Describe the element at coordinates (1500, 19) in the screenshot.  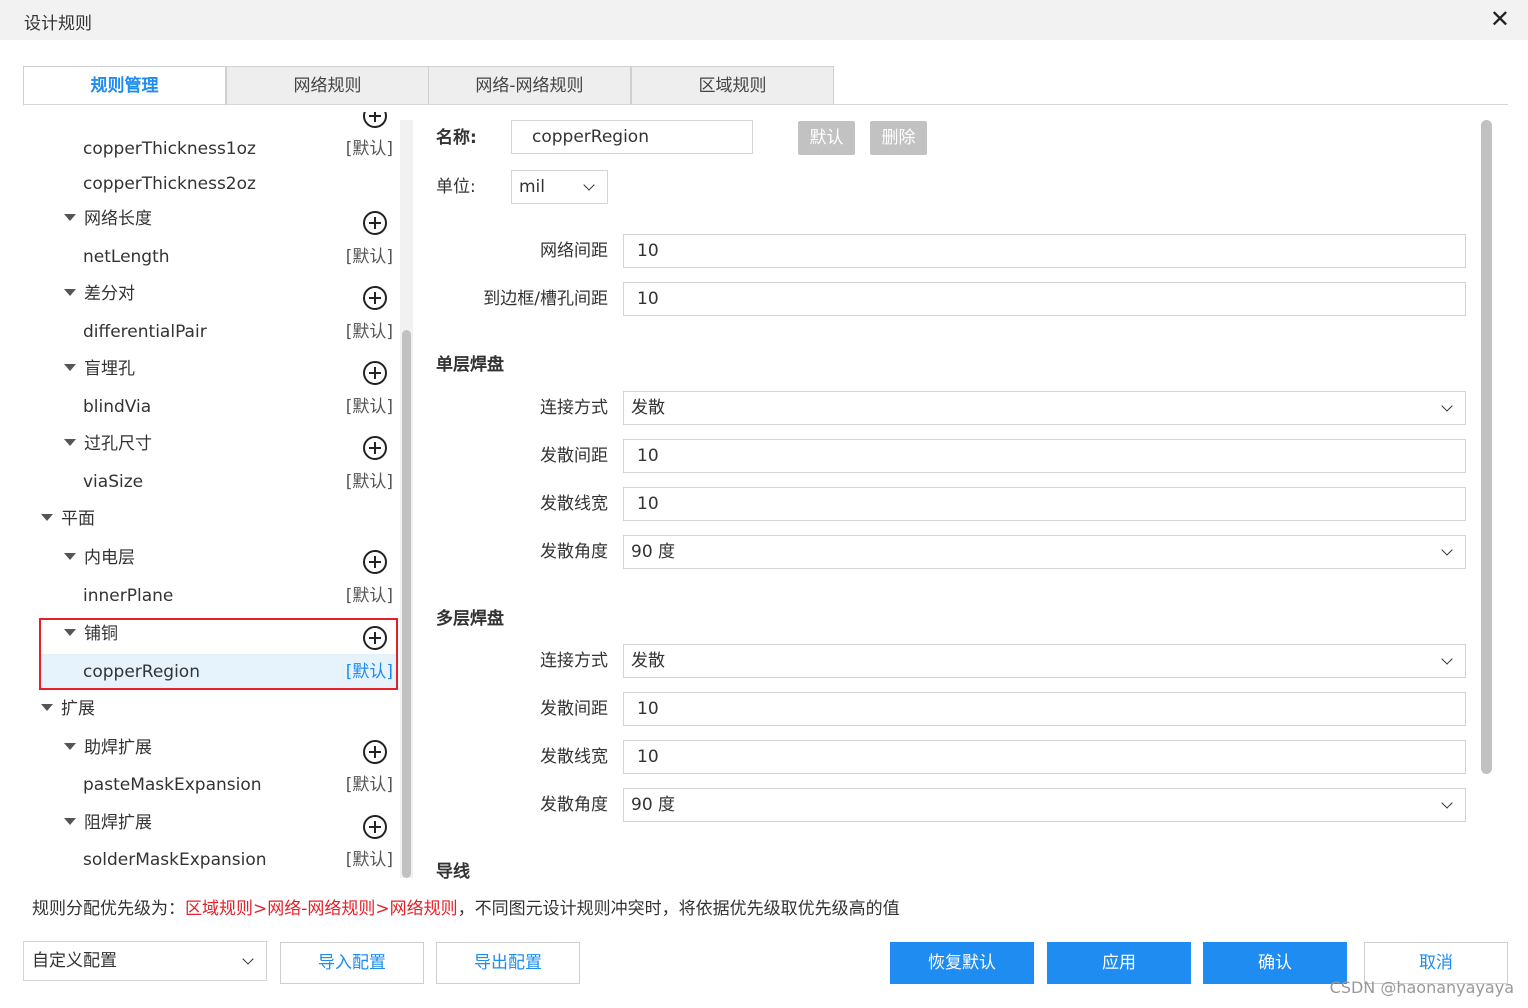
I see `close-icon: ✕` at that location.